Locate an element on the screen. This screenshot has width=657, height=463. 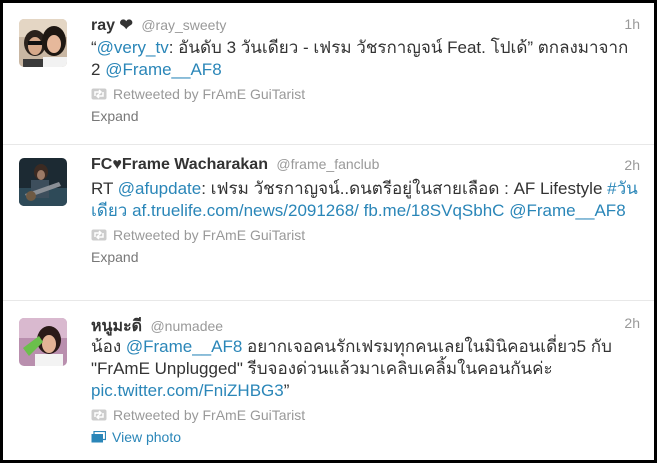
tweet-link: @very_tv is located at coordinates (133, 47).